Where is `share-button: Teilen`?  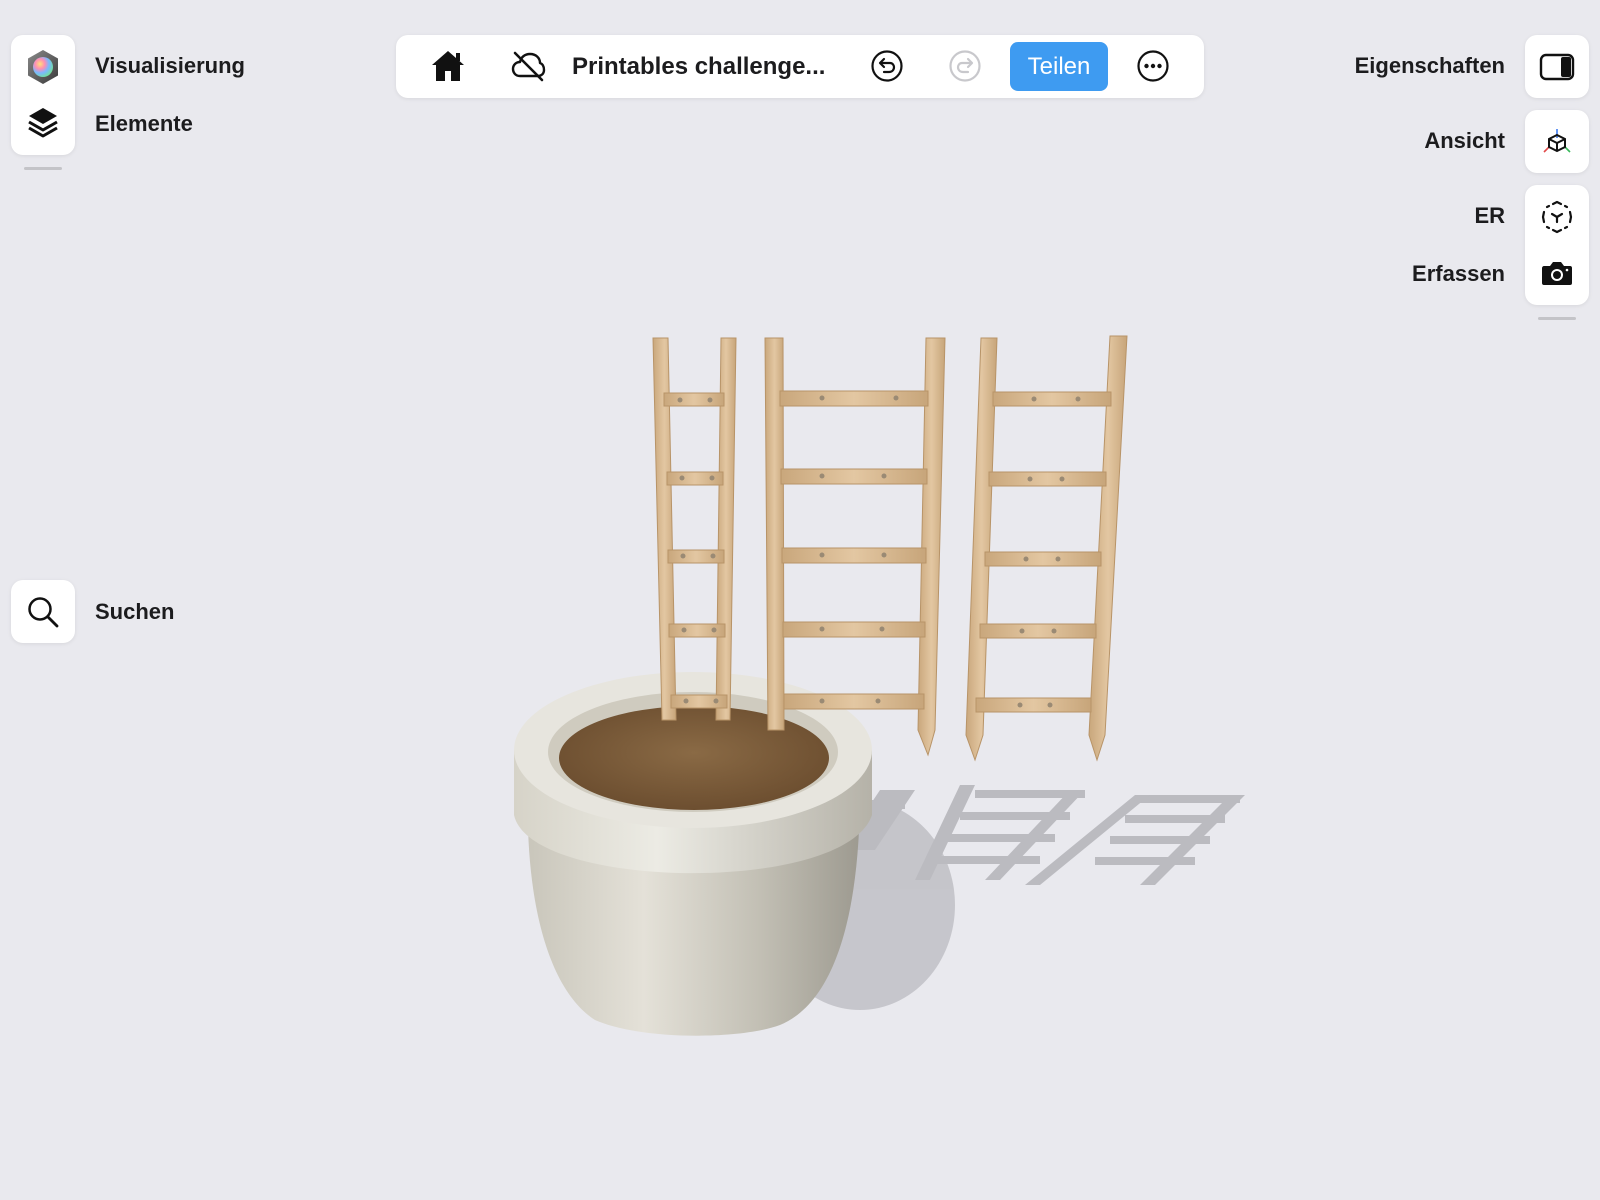 share-button: Teilen is located at coordinates (1059, 66).